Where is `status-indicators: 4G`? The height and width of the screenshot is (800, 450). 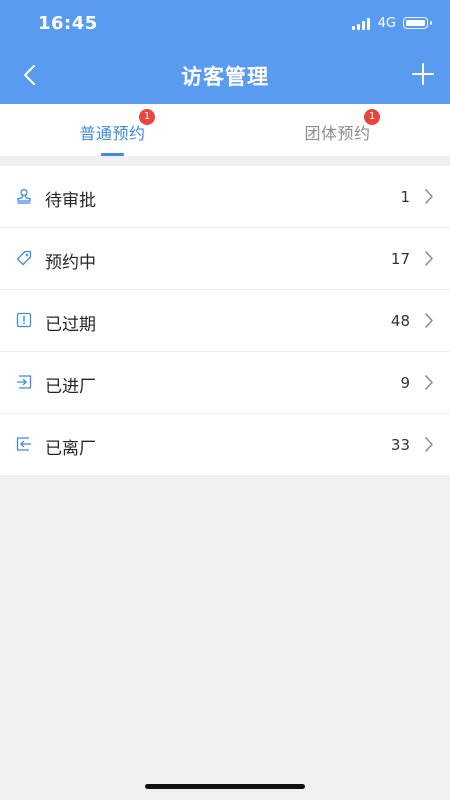 status-indicators: 4G is located at coordinates (391, 23).